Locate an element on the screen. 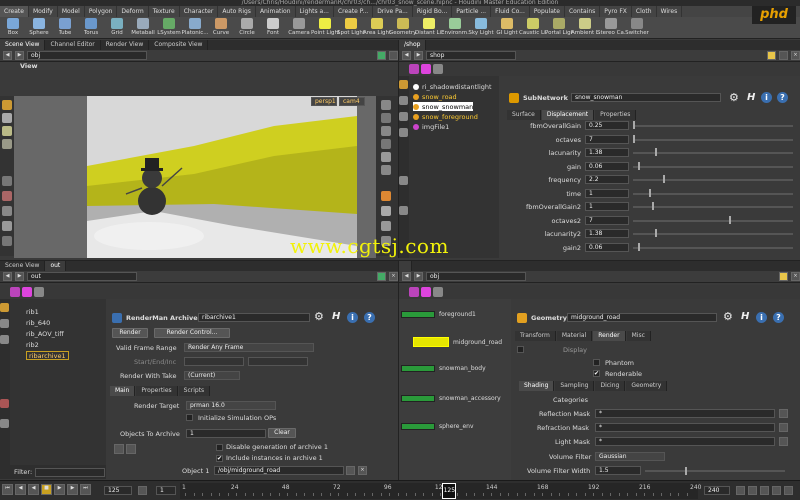 The image size is (800, 500). shop-tree-item: ri_shadowdistantlight is located at coordinates (452, 86).